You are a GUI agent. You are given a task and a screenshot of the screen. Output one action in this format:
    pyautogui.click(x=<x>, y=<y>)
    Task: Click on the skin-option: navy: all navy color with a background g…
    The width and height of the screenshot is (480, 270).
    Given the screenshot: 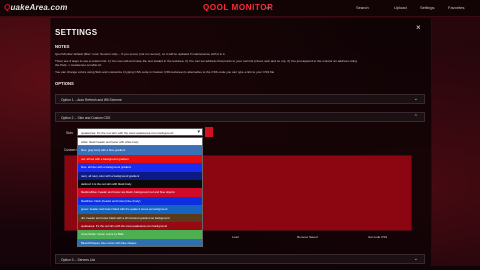 What is the action you would take?
    pyautogui.click(x=140, y=175)
    